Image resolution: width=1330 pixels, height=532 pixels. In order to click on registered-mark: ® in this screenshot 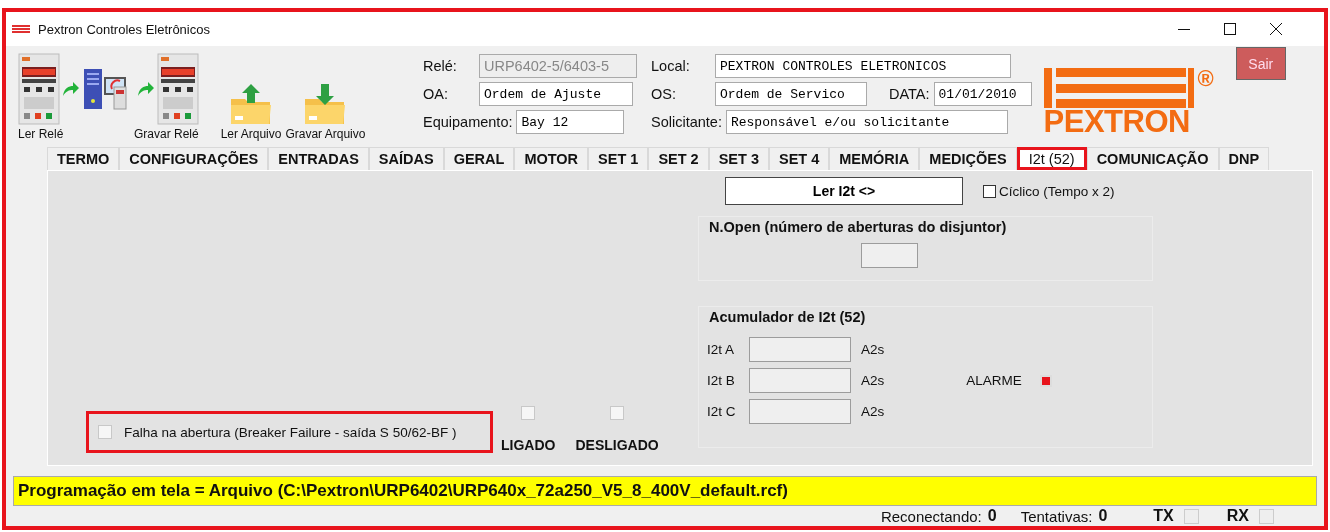, I will do `click(1205, 79)`.